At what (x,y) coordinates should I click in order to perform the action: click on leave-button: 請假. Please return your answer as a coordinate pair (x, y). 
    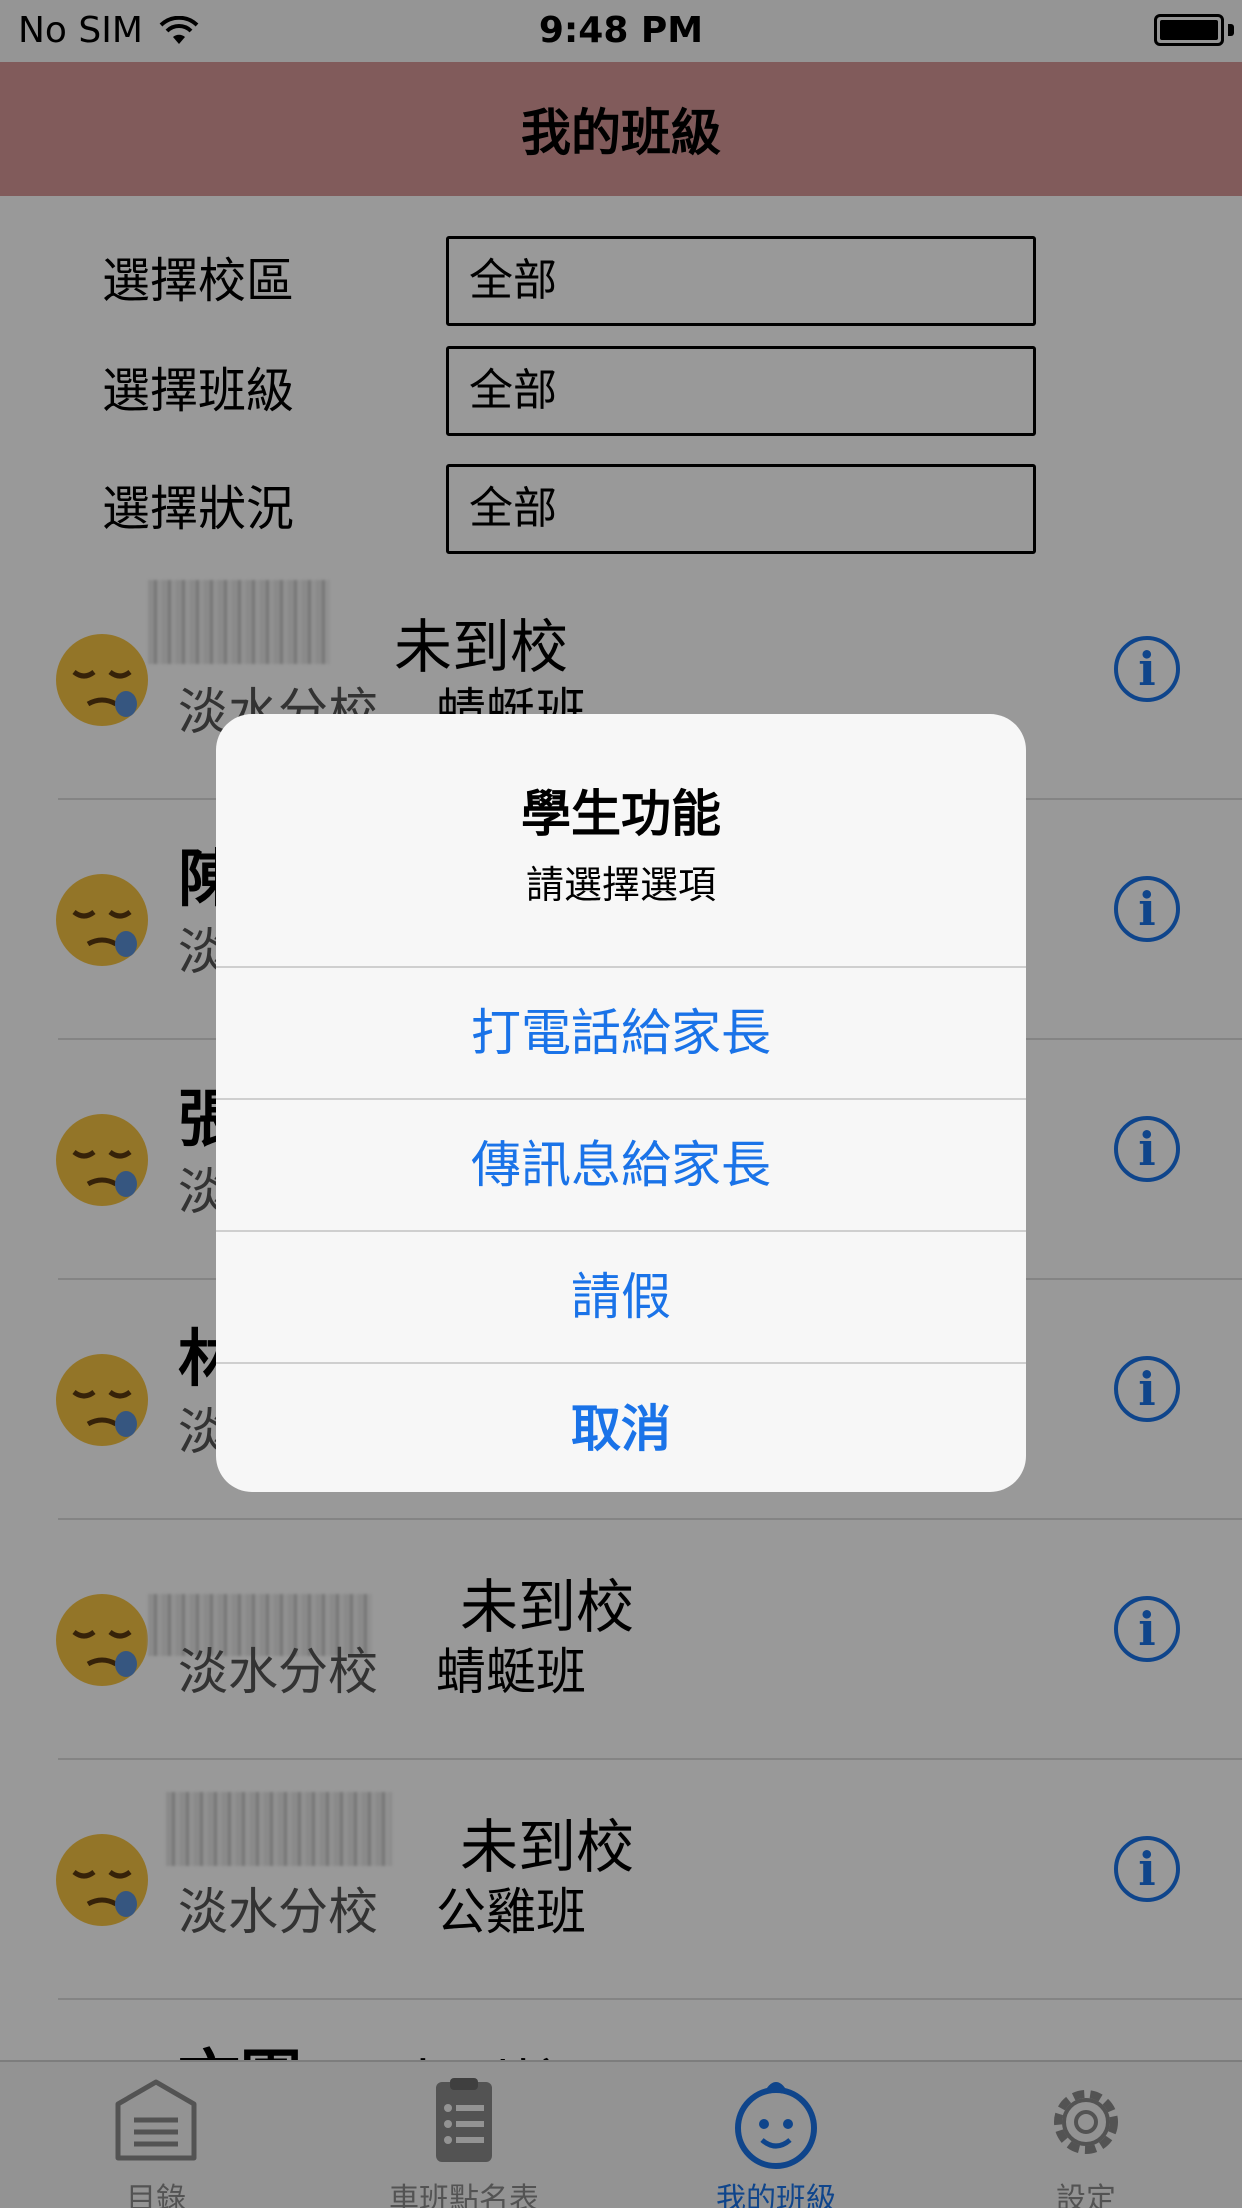
    Looking at the image, I should click on (621, 1296).